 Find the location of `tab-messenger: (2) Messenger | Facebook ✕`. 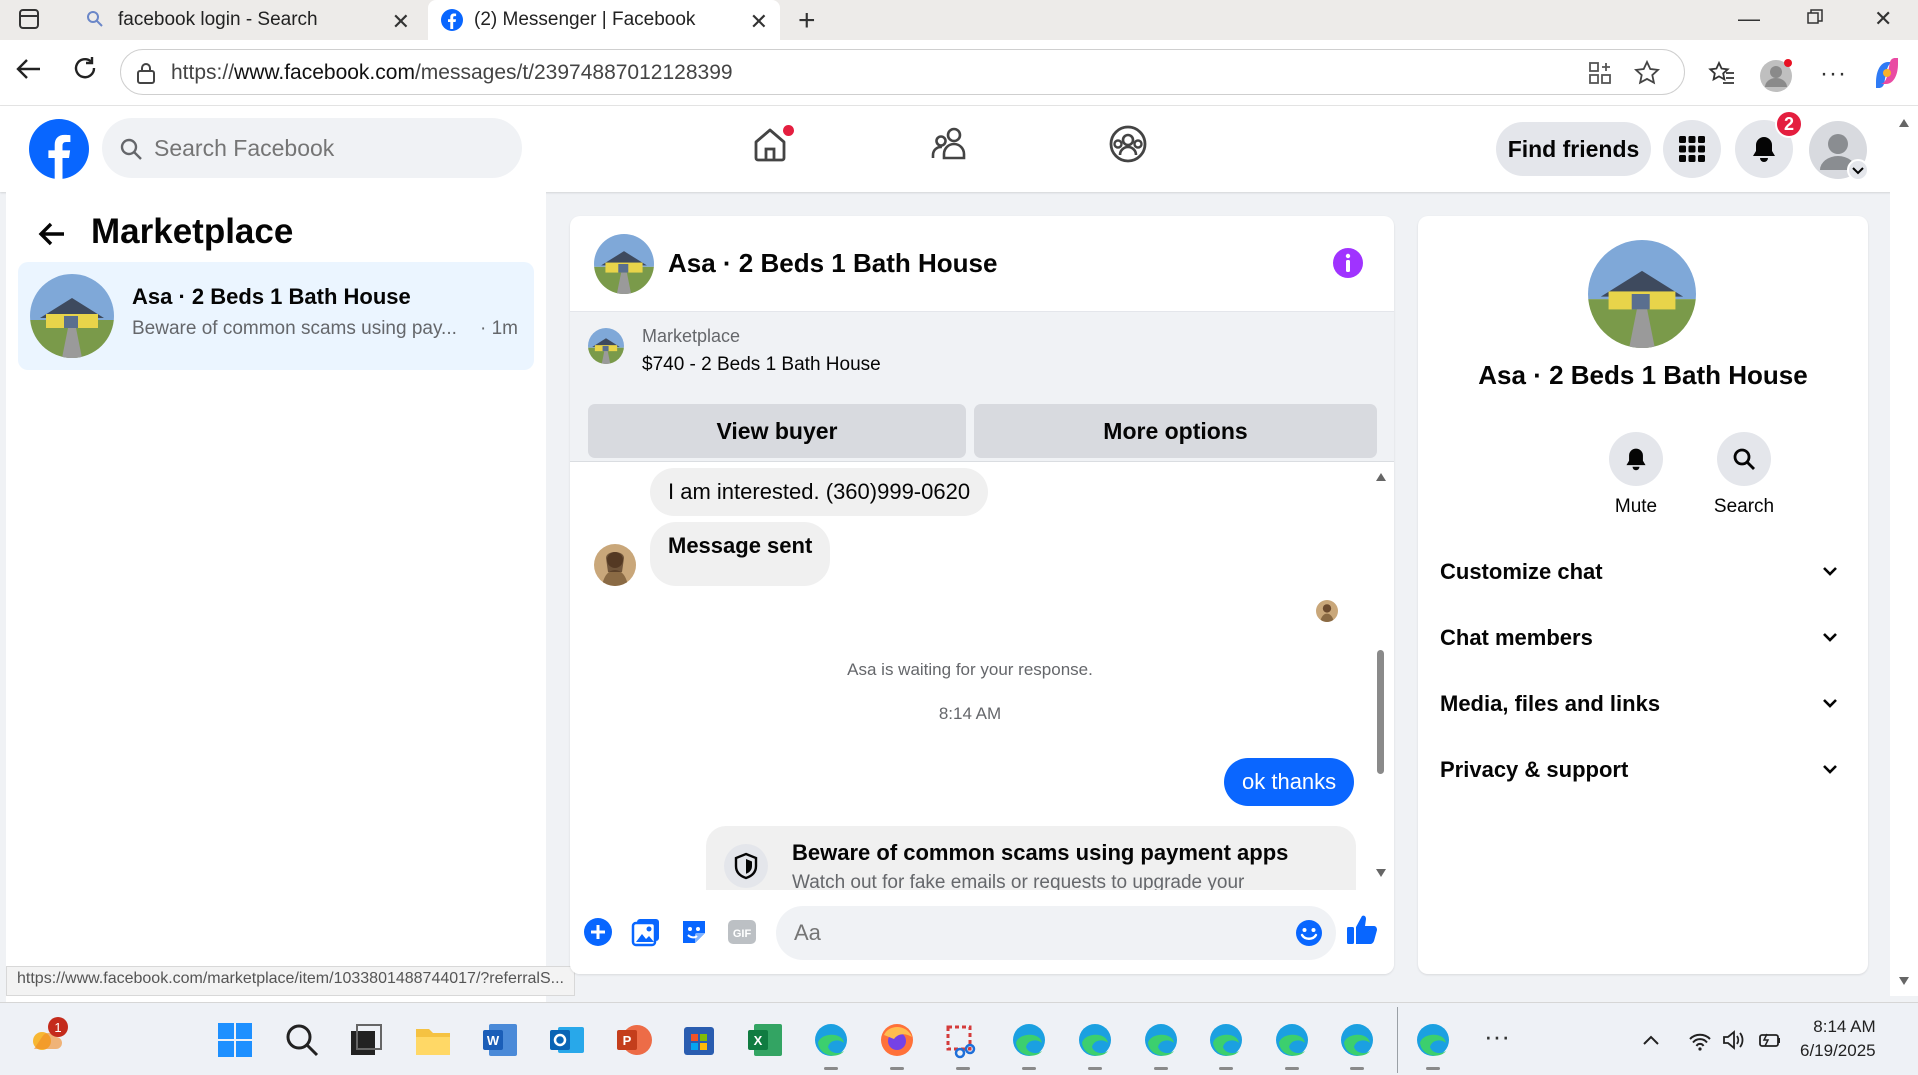

tab-messenger: (2) Messenger | Facebook ✕ is located at coordinates (604, 20).